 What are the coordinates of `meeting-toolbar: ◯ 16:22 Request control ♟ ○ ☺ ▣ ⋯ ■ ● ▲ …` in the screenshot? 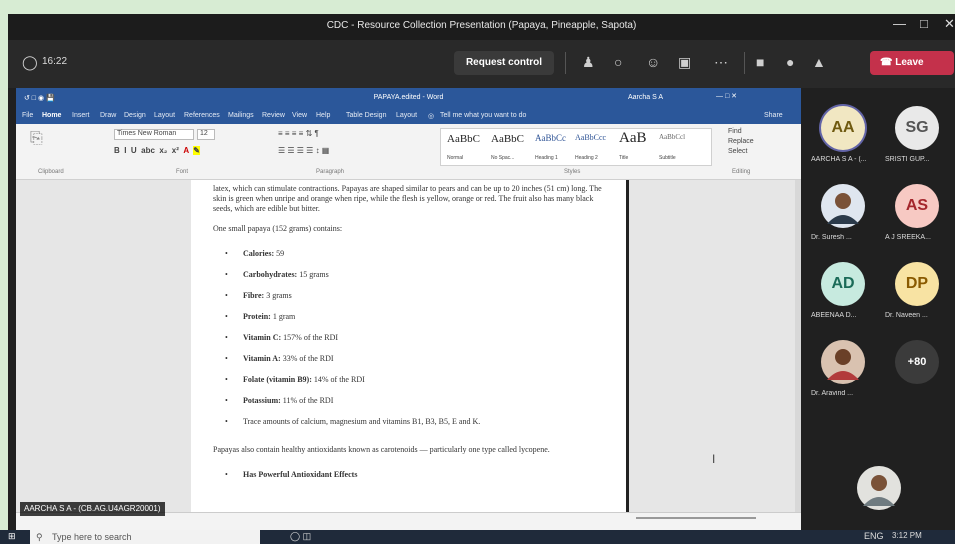 It's located at (481, 64).